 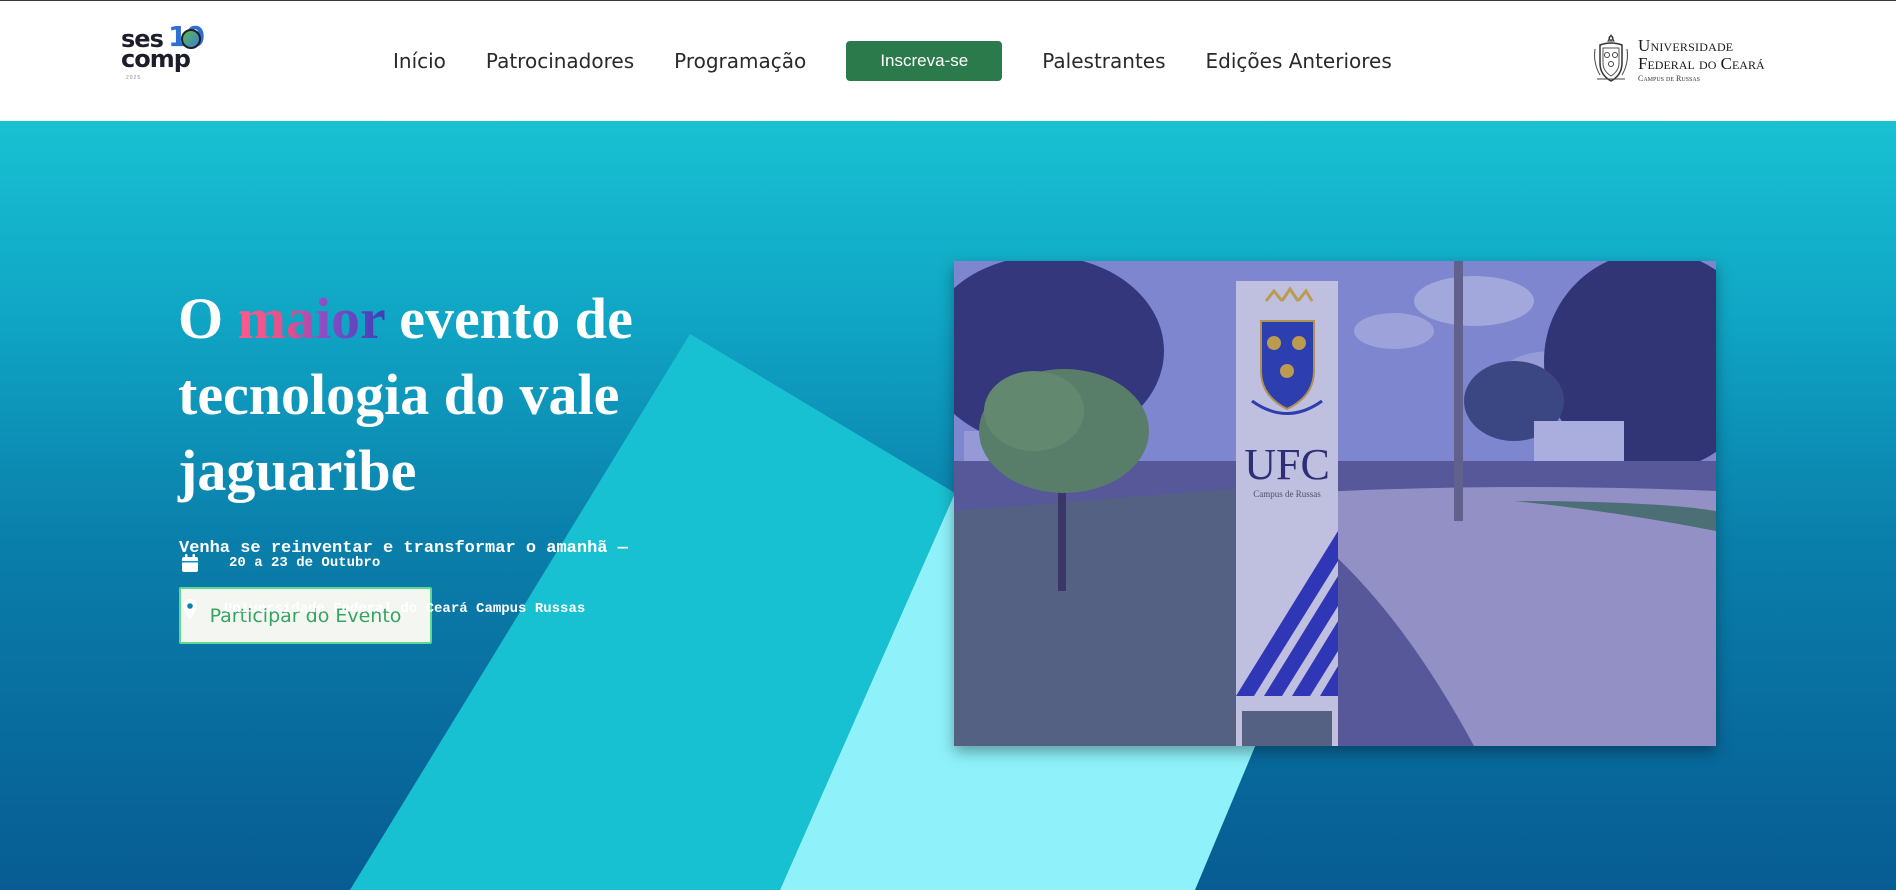 What do you see at coordinates (1299, 61) in the screenshot?
I see `nav-edicoes-anteriores: Edições Anteriores` at bounding box center [1299, 61].